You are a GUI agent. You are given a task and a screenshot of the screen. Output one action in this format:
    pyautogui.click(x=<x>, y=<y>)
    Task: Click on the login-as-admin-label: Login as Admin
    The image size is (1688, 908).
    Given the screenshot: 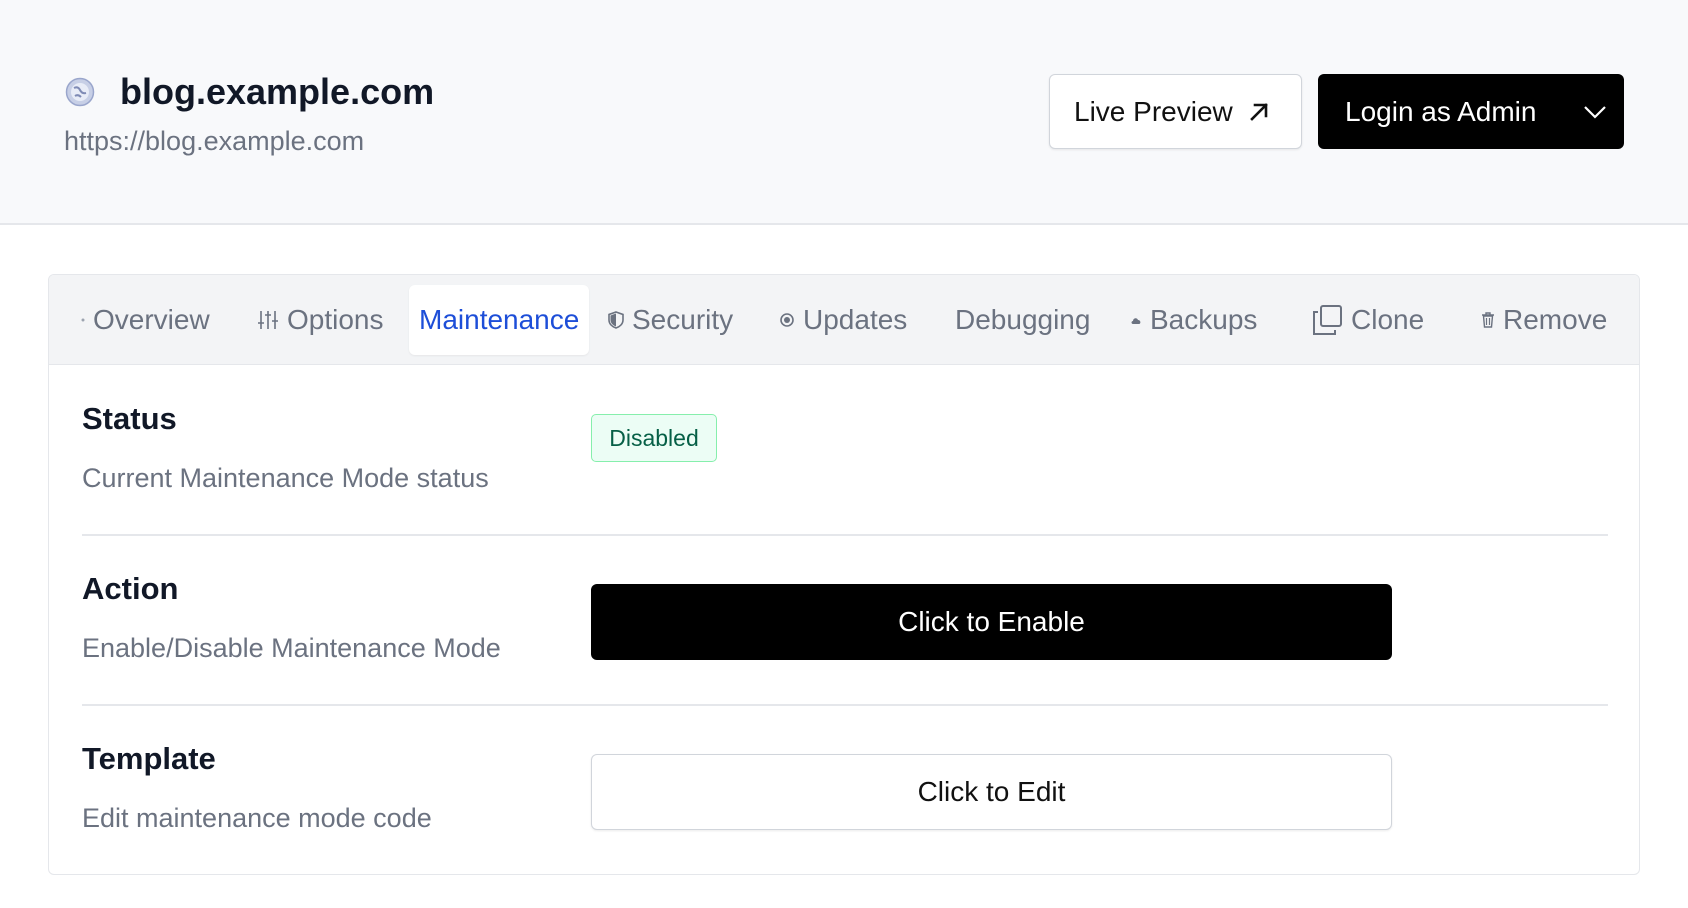 What is the action you would take?
    pyautogui.click(x=1441, y=111)
    